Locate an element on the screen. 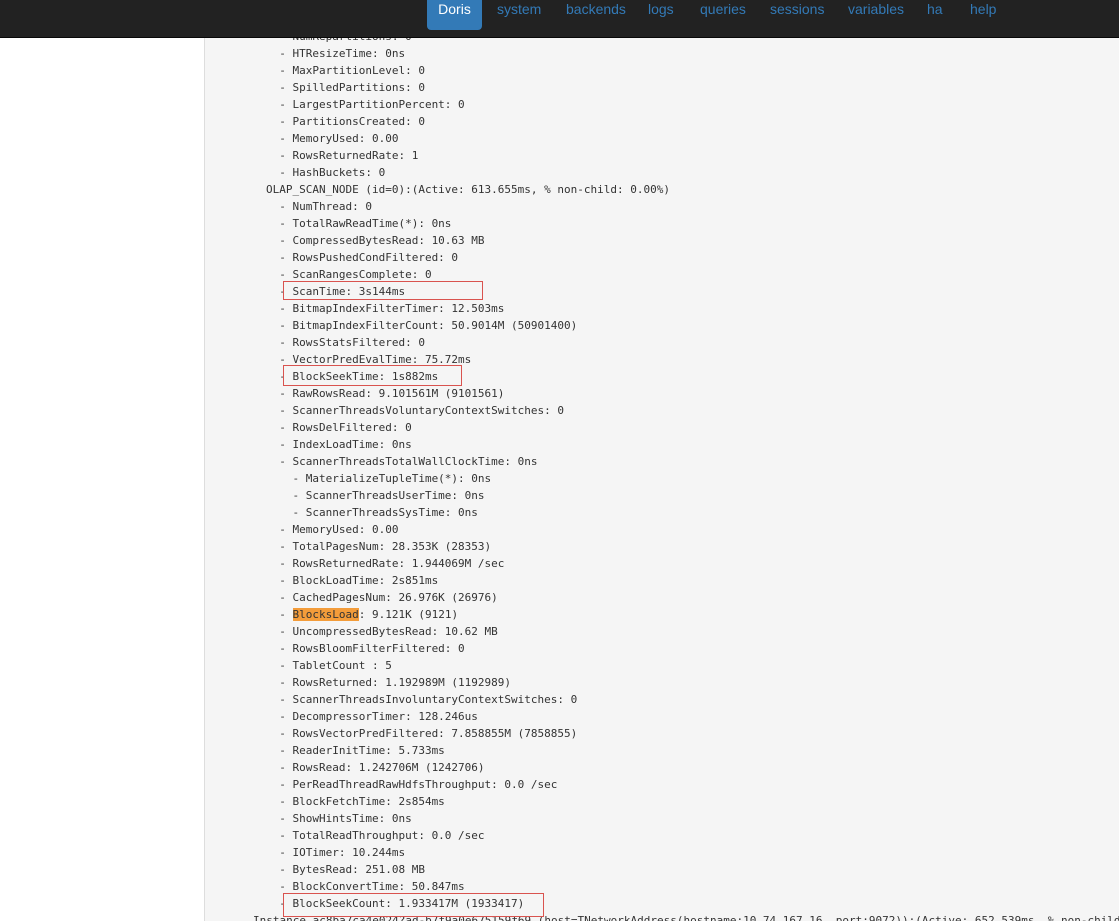 The height and width of the screenshot is (921, 1119). nav-link-ha: ha is located at coordinates (935, 15).